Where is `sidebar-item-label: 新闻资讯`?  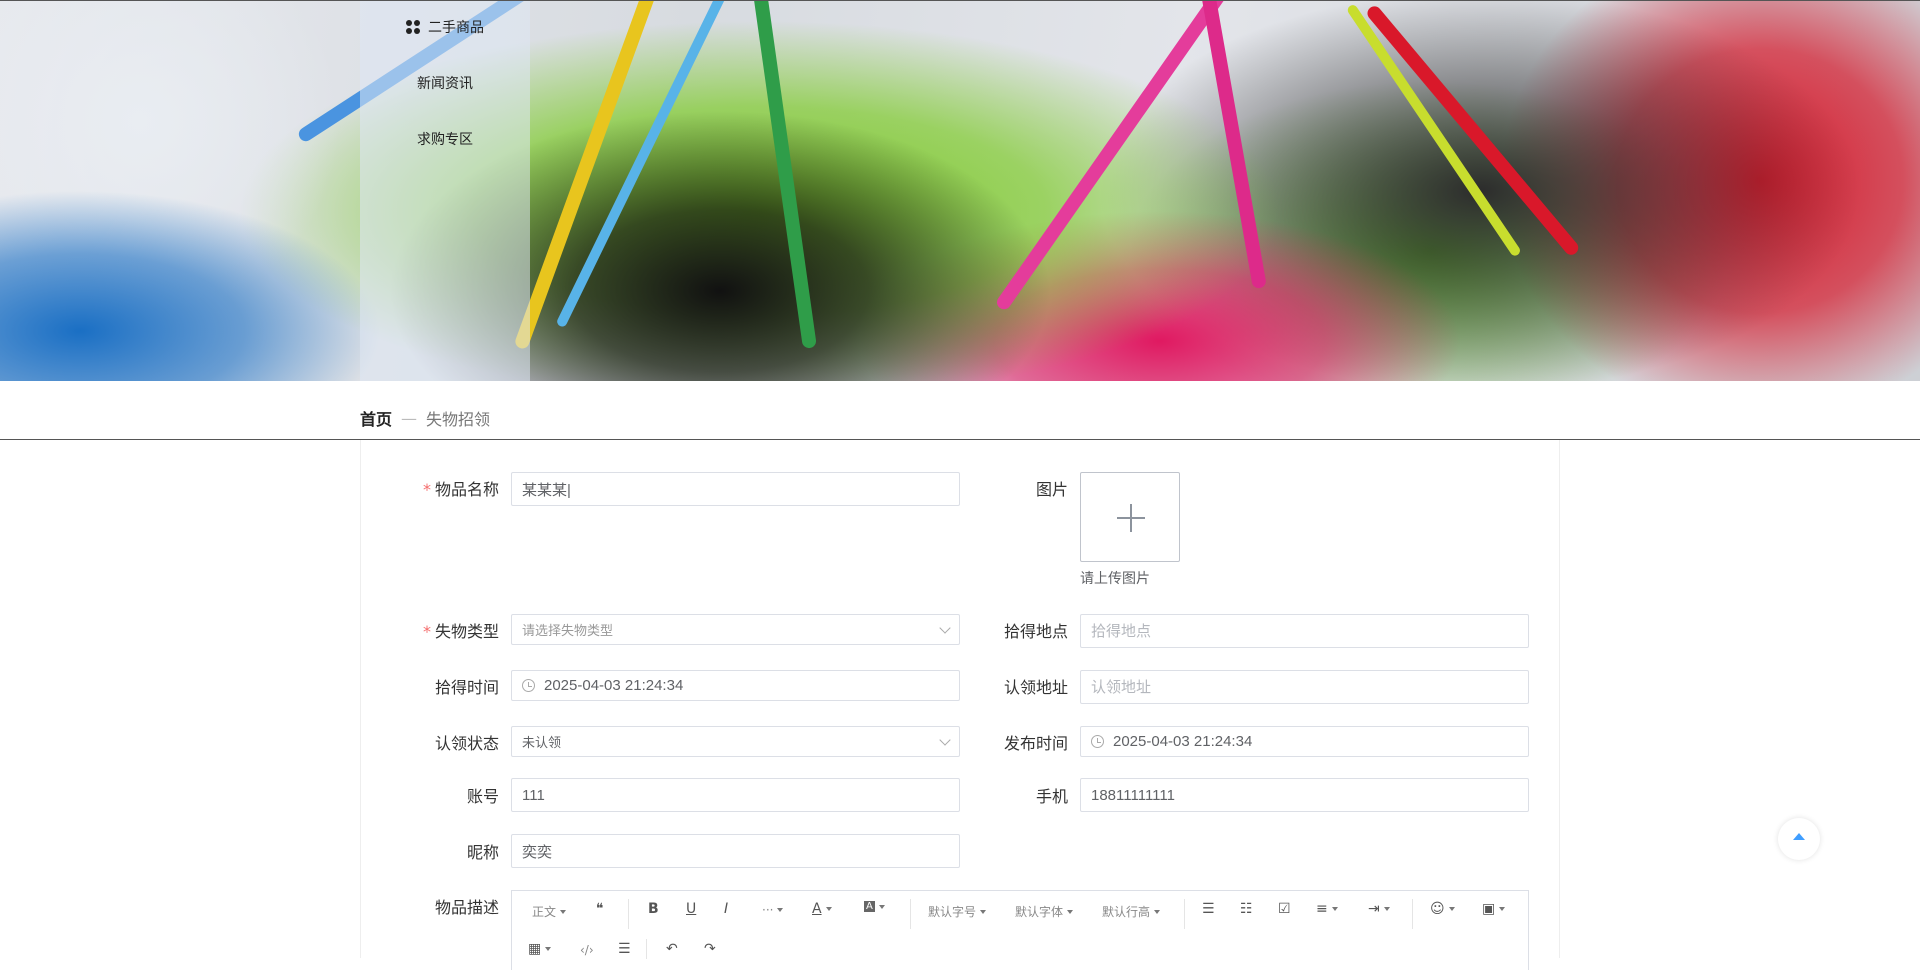
sidebar-item-label: 新闻资讯 is located at coordinates (445, 84).